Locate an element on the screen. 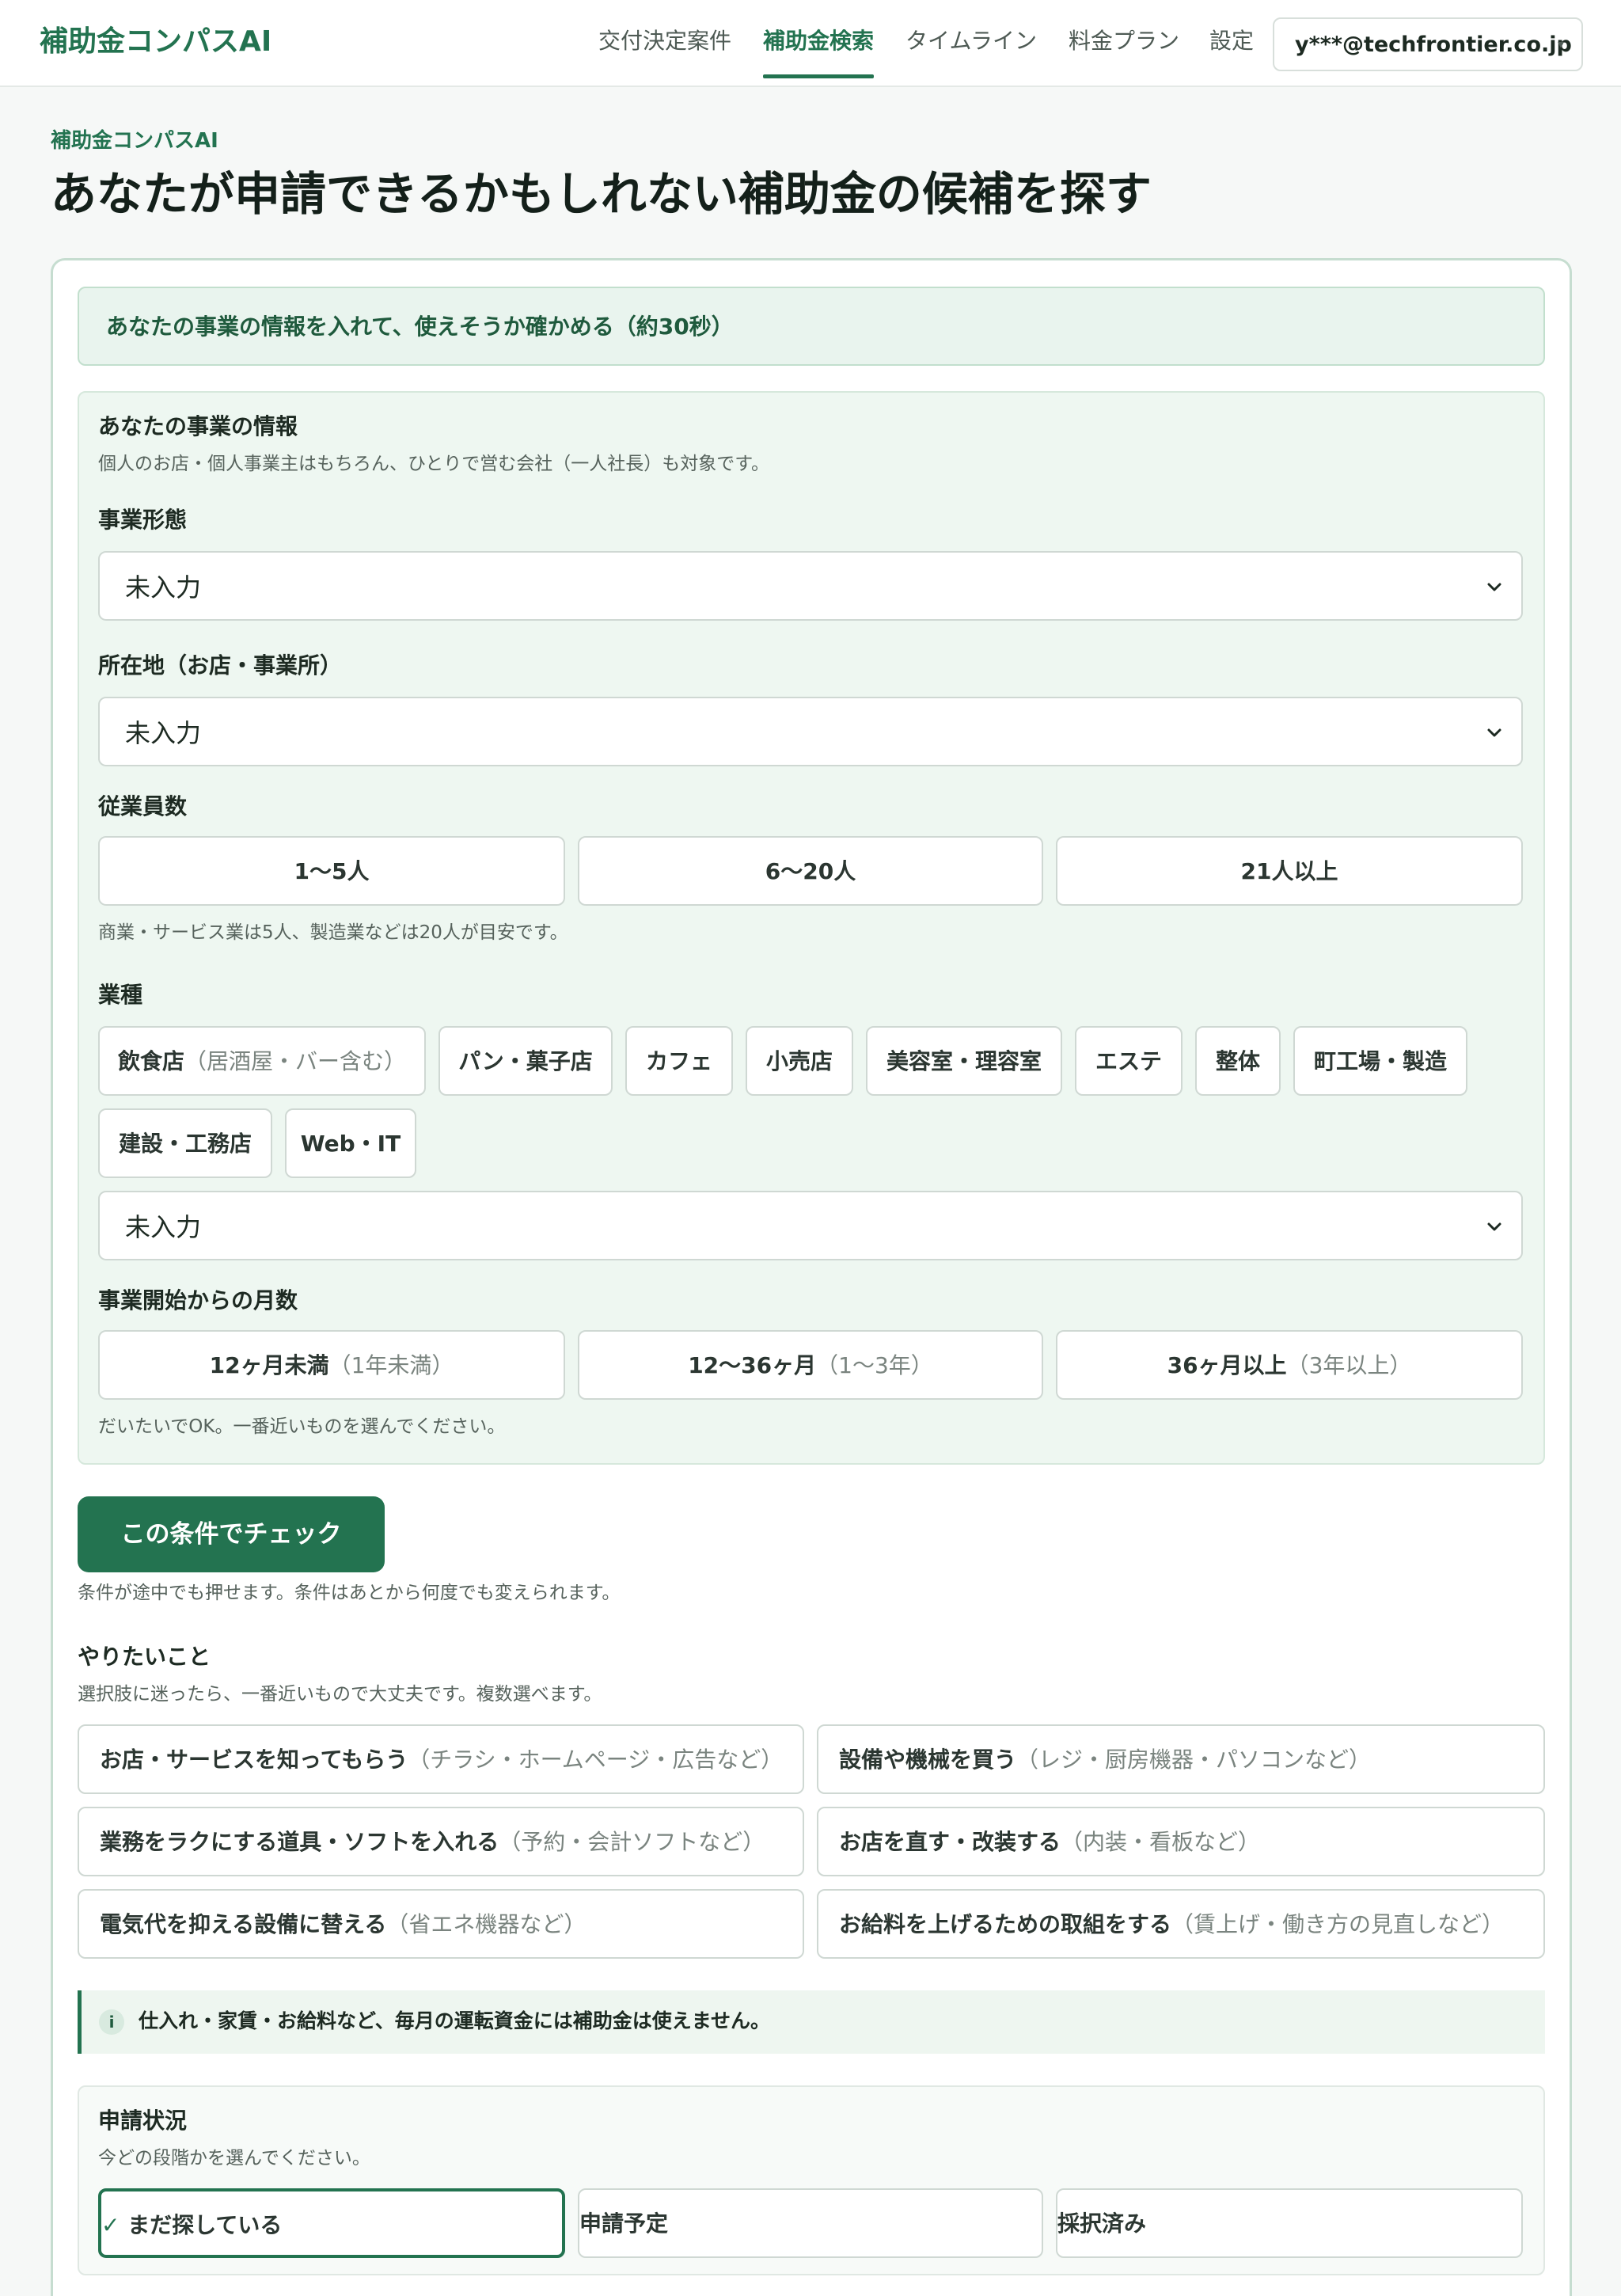 The height and width of the screenshot is (2296, 1621). employees-option: 6〜20人 is located at coordinates (810, 871).